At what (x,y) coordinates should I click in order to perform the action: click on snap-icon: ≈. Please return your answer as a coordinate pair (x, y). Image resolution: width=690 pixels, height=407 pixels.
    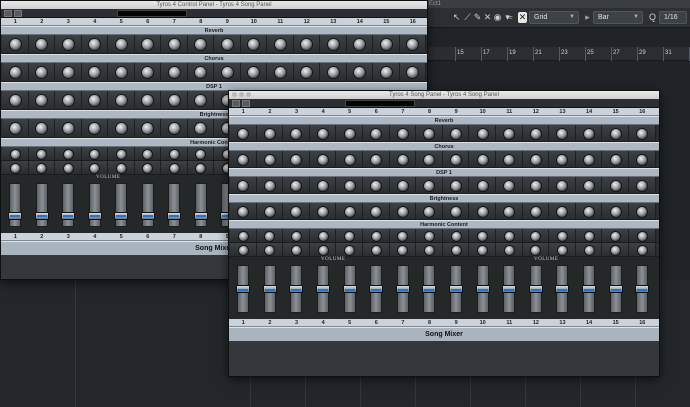
    Looking at the image, I should click on (510, 17).